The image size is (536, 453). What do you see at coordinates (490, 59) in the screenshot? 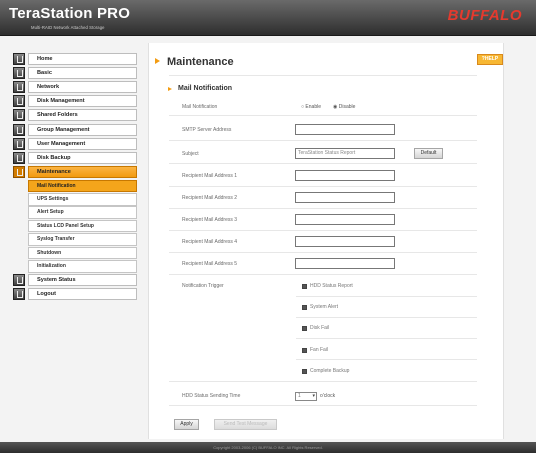
I see `help-button: ?HELP` at bounding box center [490, 59].